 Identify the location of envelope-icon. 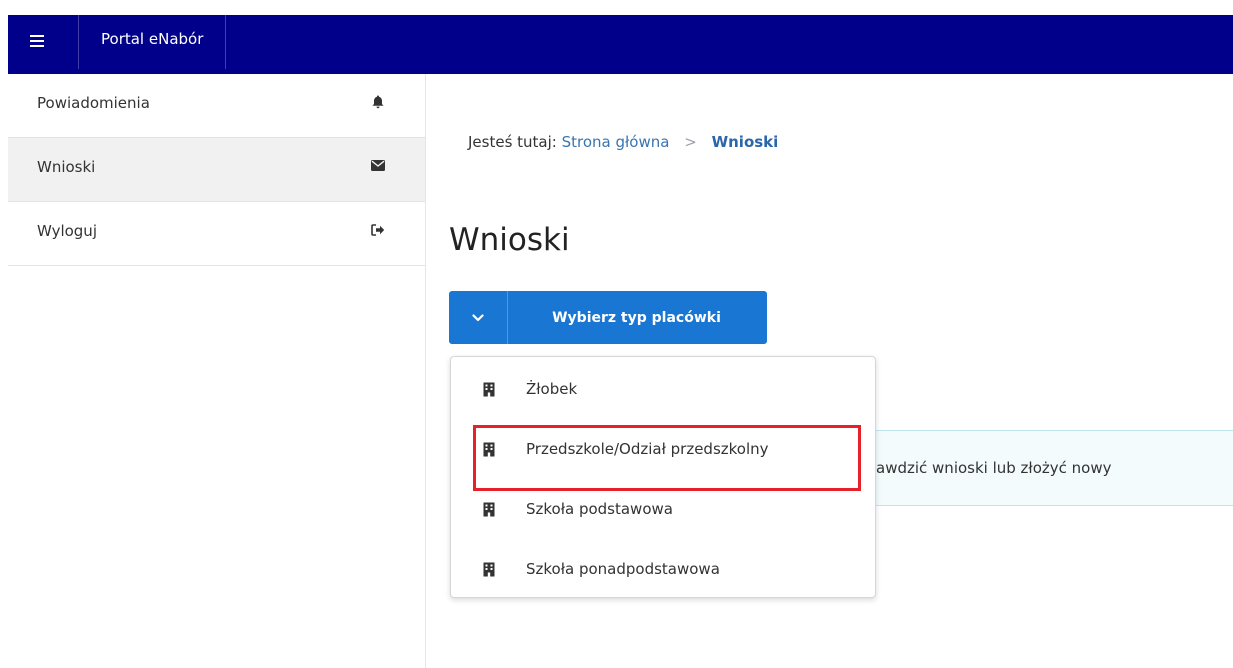
(378, 166).